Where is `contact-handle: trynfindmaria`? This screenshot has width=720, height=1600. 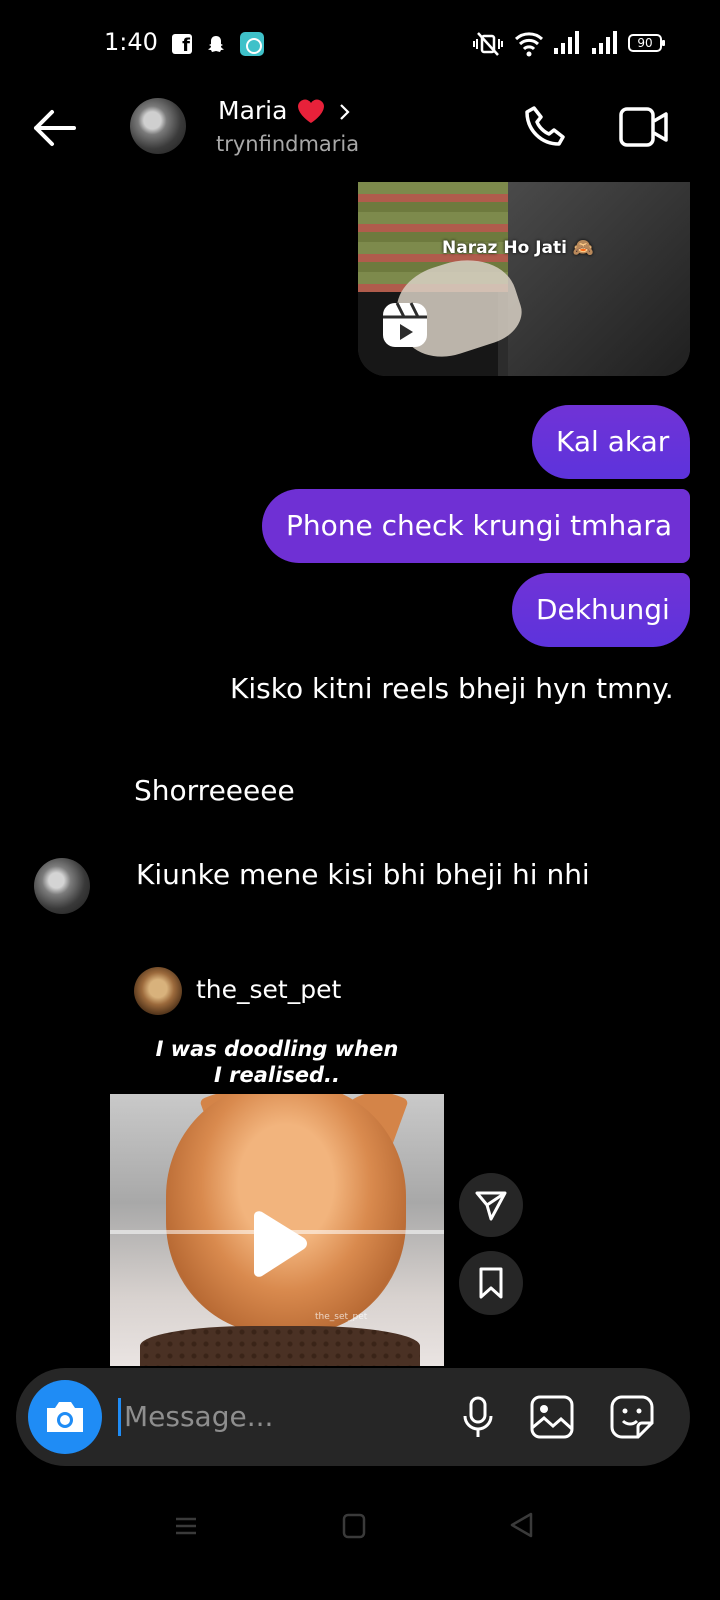
contact-handle: trynfindmaria is located at coordinates (287, 144).